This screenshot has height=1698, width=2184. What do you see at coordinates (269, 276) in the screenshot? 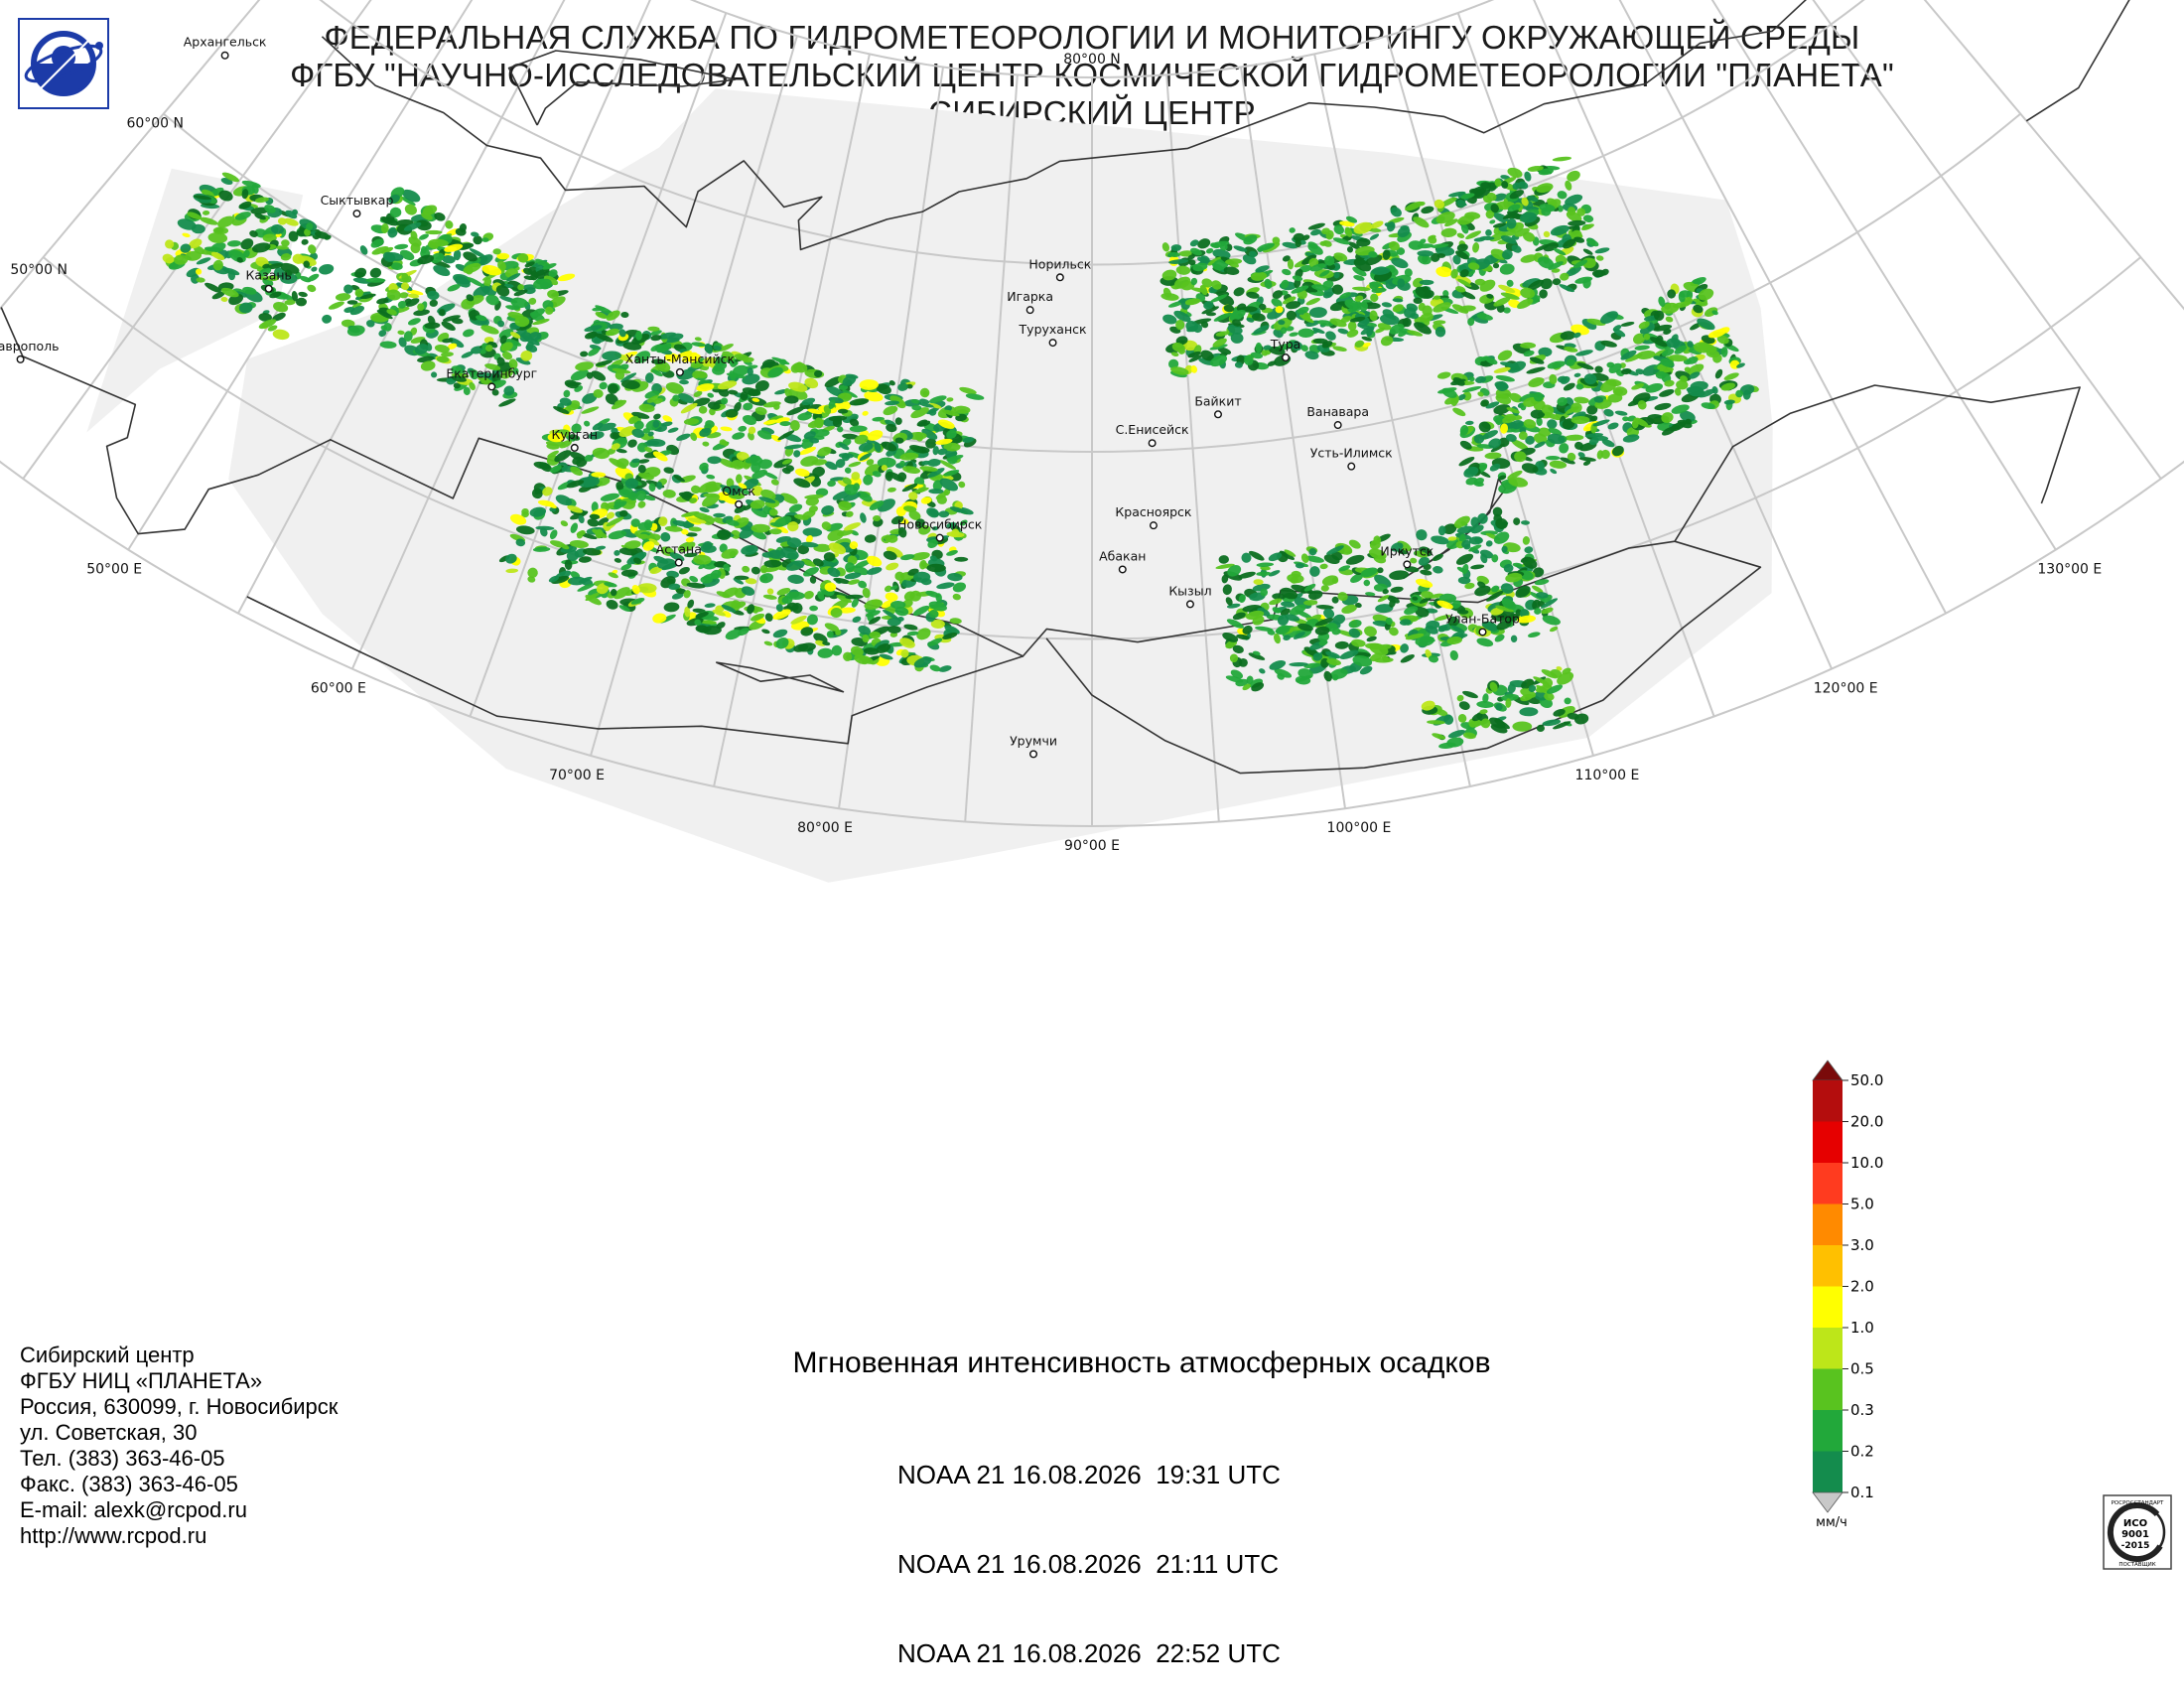
I see `city-label: Казань` at bounding box center [269, 276].